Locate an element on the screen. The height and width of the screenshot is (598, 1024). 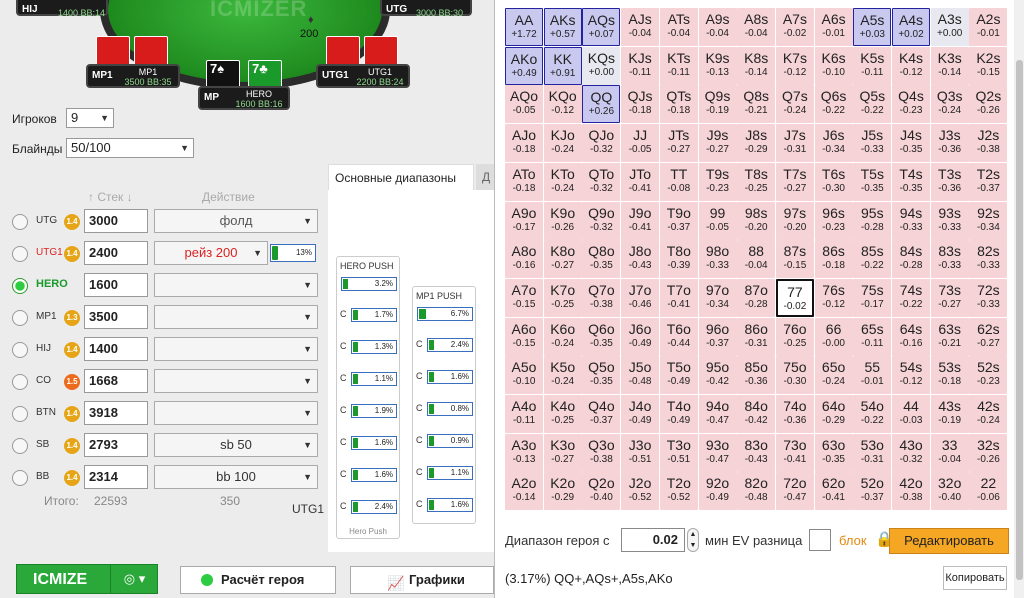
hand-cell: 64s -0.16 is located at coordinates (911, 336).